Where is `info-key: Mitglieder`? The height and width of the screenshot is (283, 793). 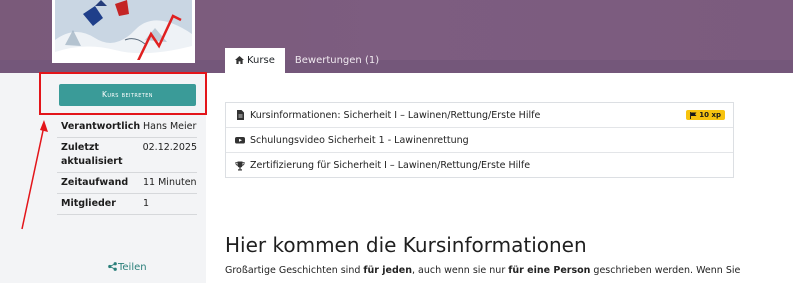 info-key: Mitglieder is located at coordinates (88, 203).